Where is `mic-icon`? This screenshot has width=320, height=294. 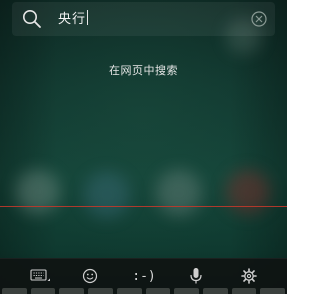
mic-icon is located at coordinates (196, 276).